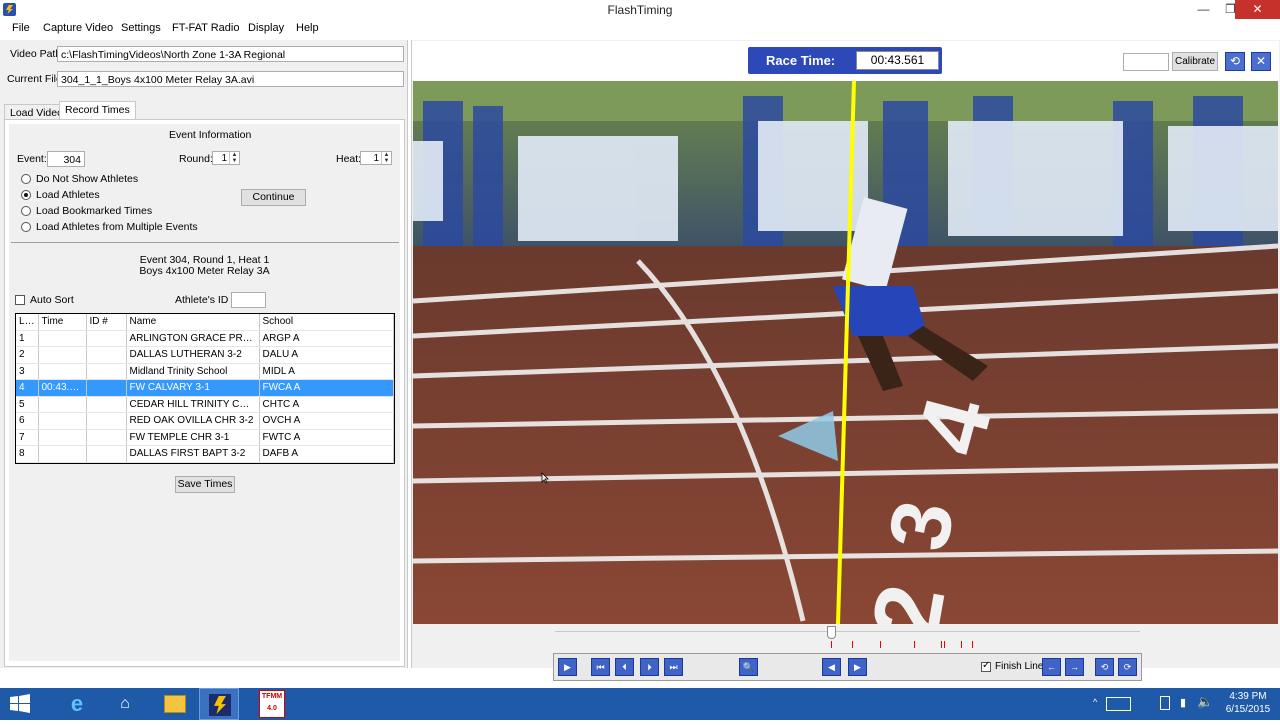 Image resolution: width=1280 pixels, height=726 pixels. I want to click on table-row: 6 RED OAK OVILLA CHR 3-2 OVCH A, so click(205, 421).